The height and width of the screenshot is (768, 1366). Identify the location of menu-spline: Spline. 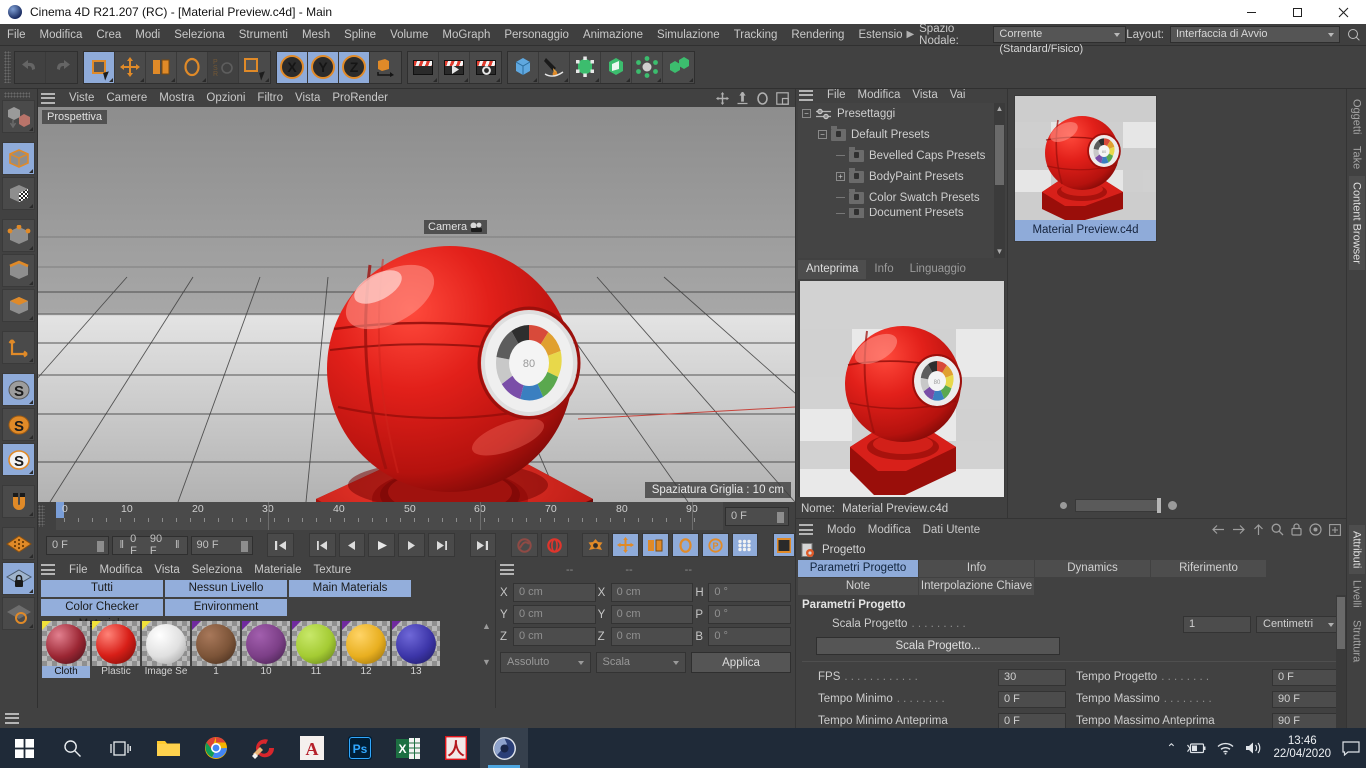
(360, 35).